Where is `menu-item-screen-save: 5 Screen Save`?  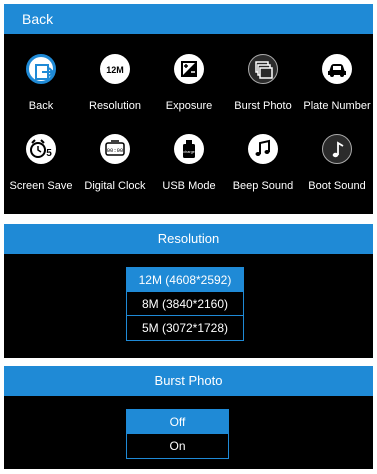 menu-item-screen-save: 5 Screen Save is located at coordinates (41, 166).